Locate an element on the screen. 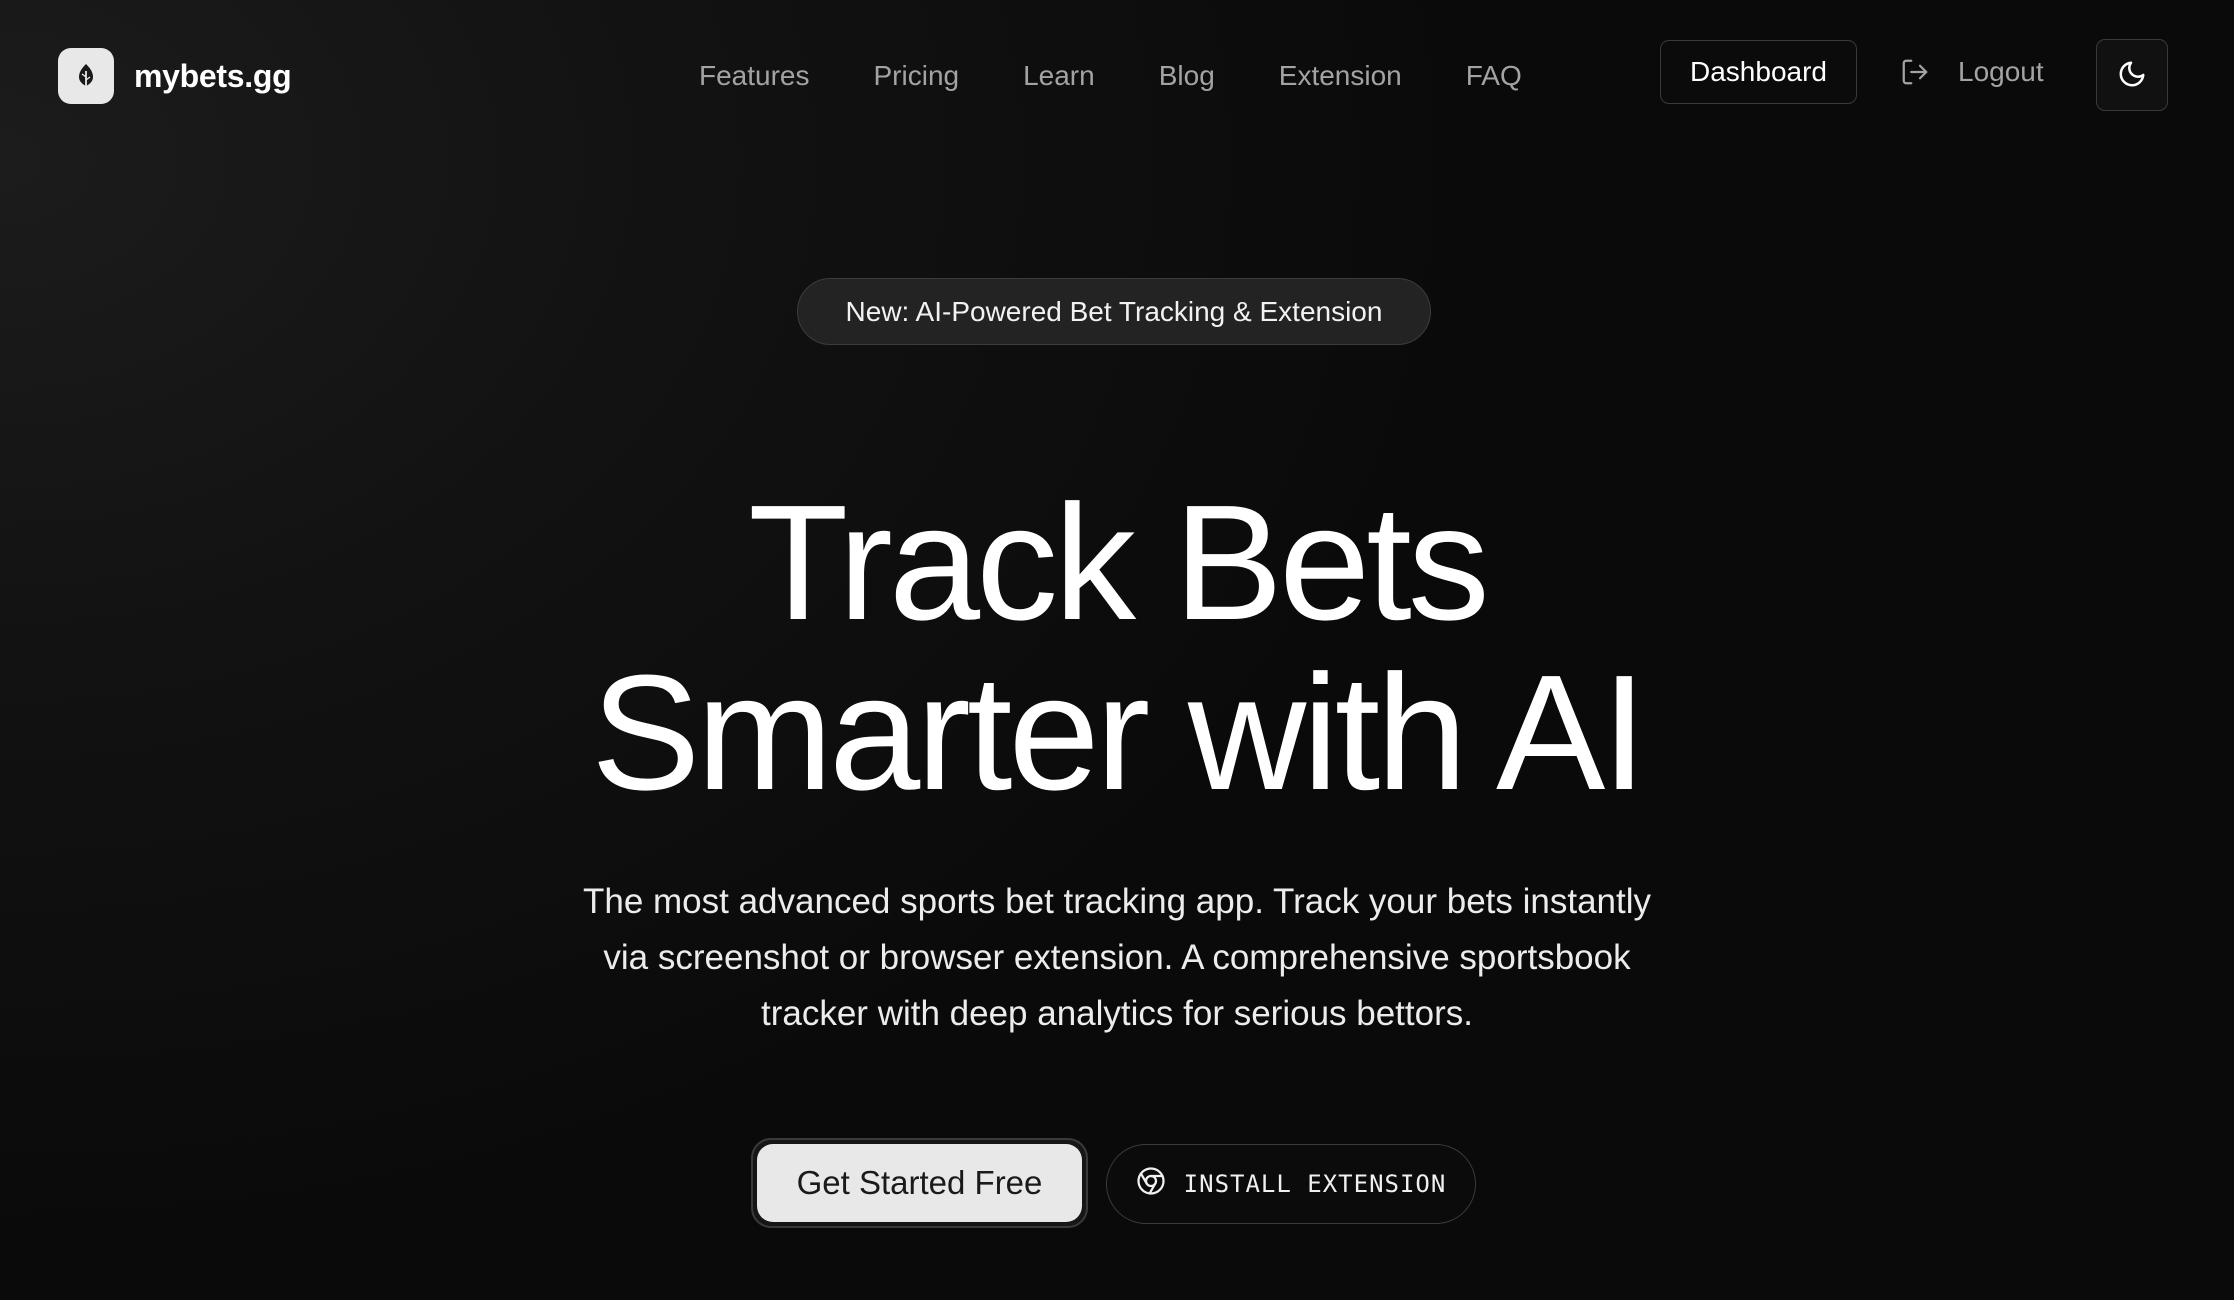 The width and height of the screenshot is (2234, 1300). nav-item-faq: FAQ is located at coordinates (1494, 76).